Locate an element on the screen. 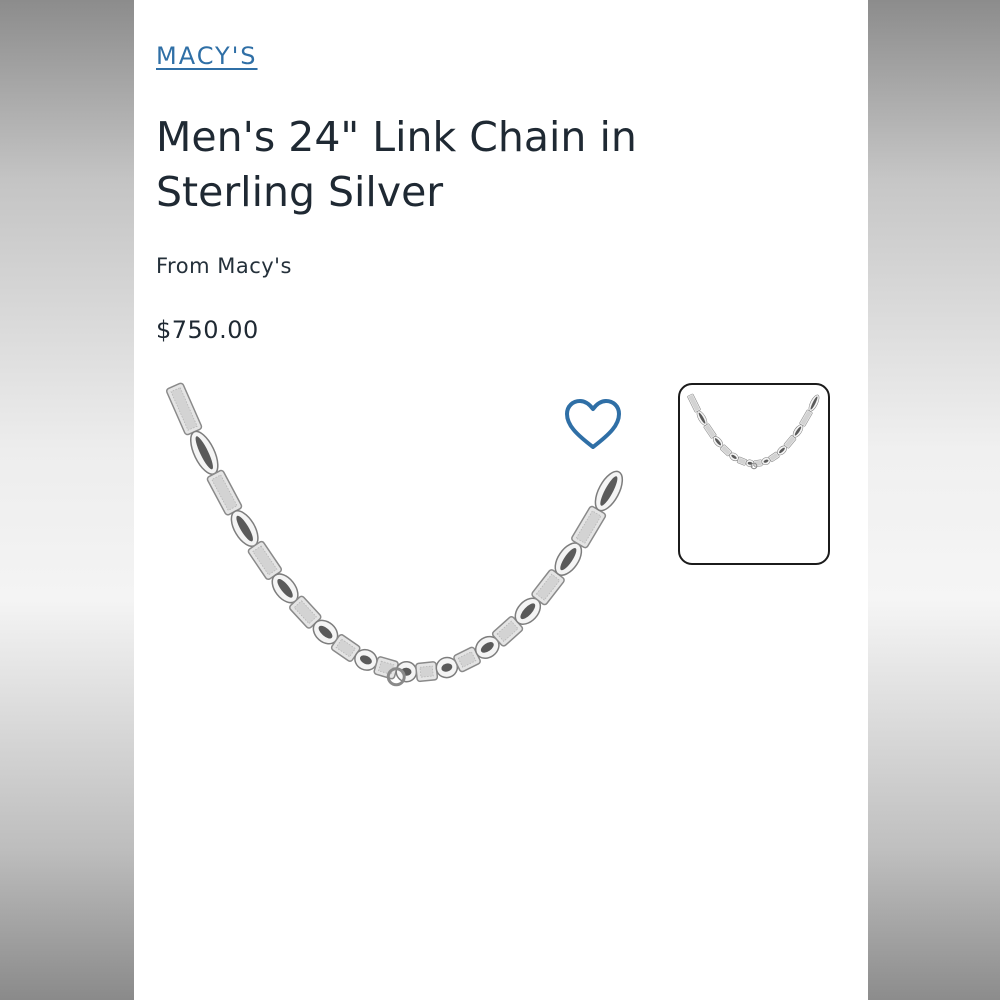 This screenshot has height=1000, width=1000. right-gray-border is located at coordinates (933, 500).